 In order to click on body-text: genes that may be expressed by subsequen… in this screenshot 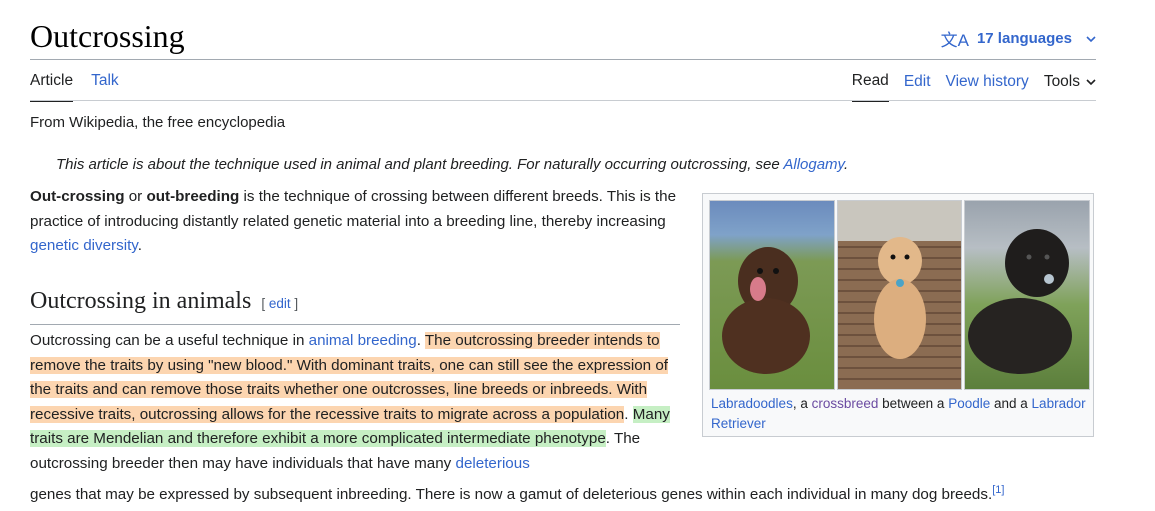, I will do `click(511, 495)`.